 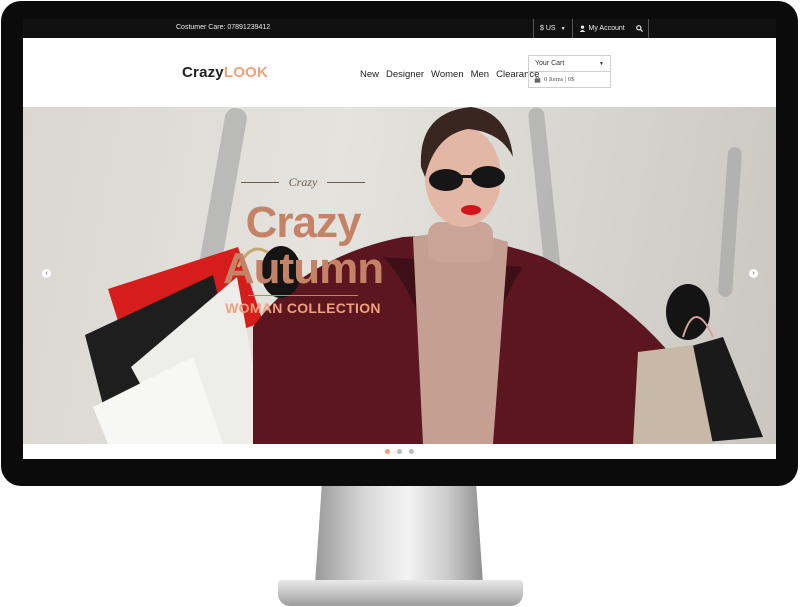 I want to click on currency-label: $ US, so click(x=548, y=28).